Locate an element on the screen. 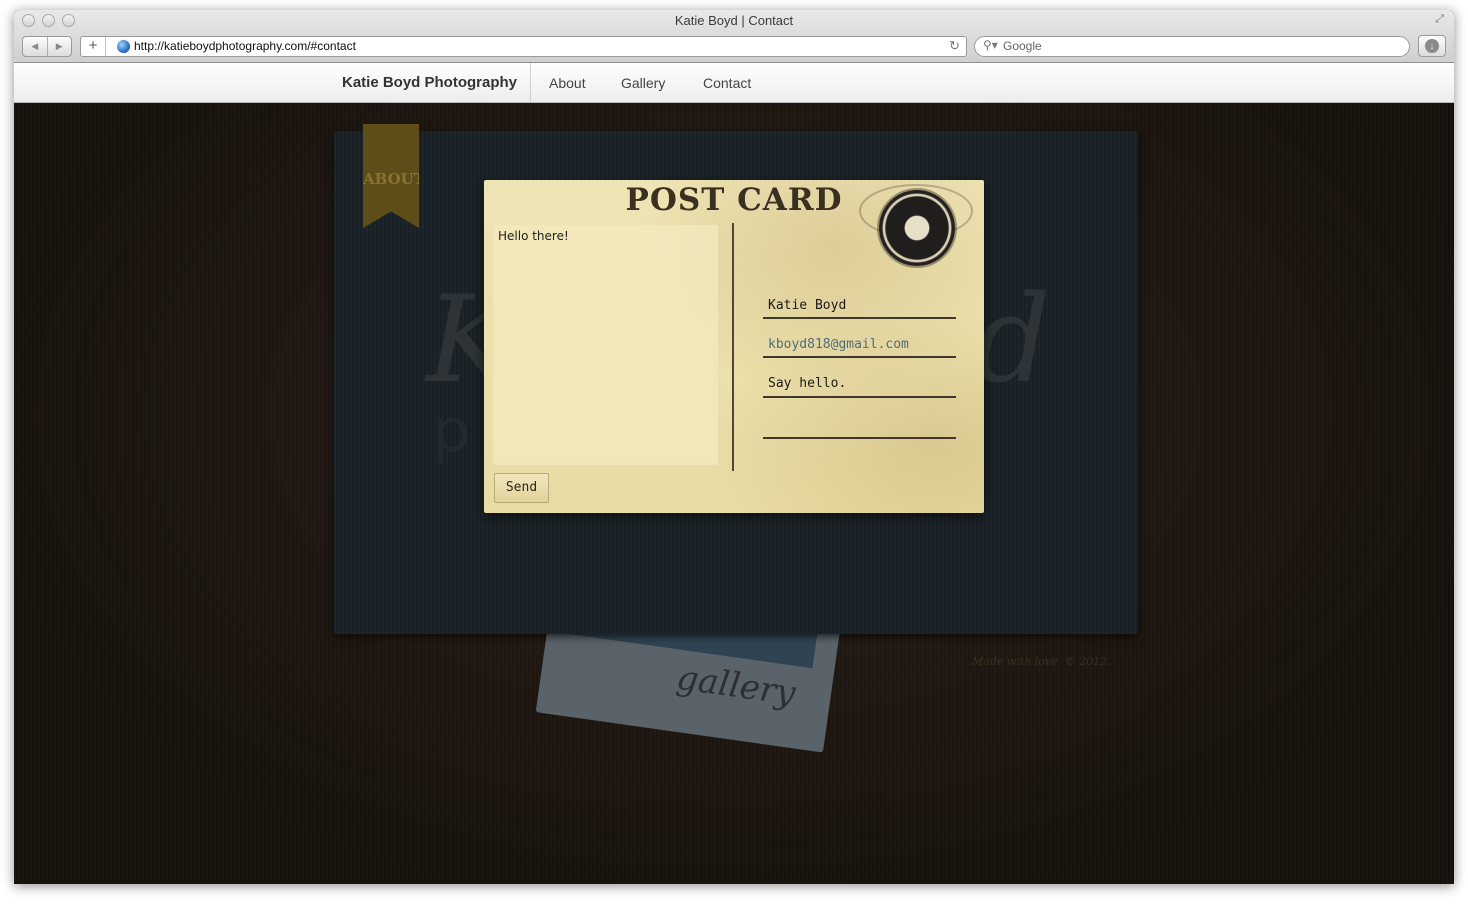  back-button: ◀ is located at coordinates (35, 46).